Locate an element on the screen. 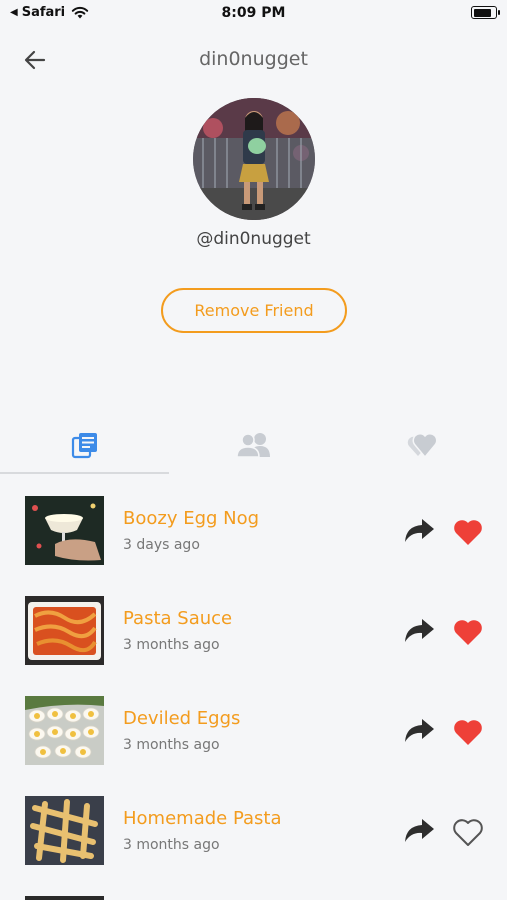 This screenshot has height=900, width=507. profile-tabs is located at coordinates (253, 447).